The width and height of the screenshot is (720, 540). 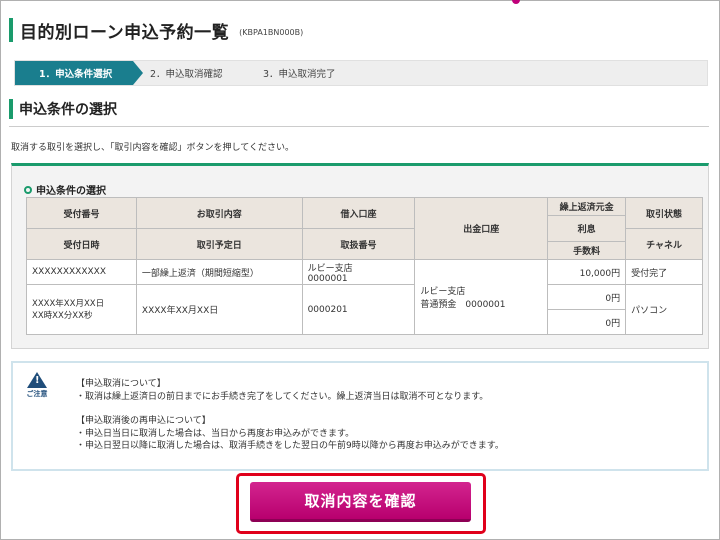 What do you see at coordinates (219, 213) in the screenshot?
I see `th-transaction-content: お取引内容` at bounding box center [219, 213].